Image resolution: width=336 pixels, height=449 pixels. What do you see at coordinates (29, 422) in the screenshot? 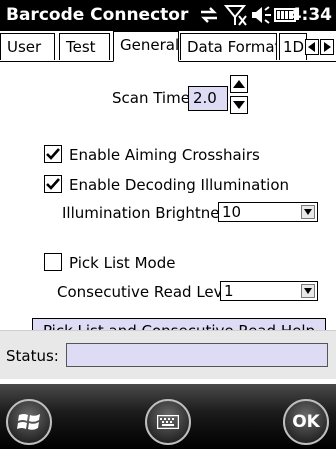
I see `windows-logo-icon` at bounding box center [29, 422].